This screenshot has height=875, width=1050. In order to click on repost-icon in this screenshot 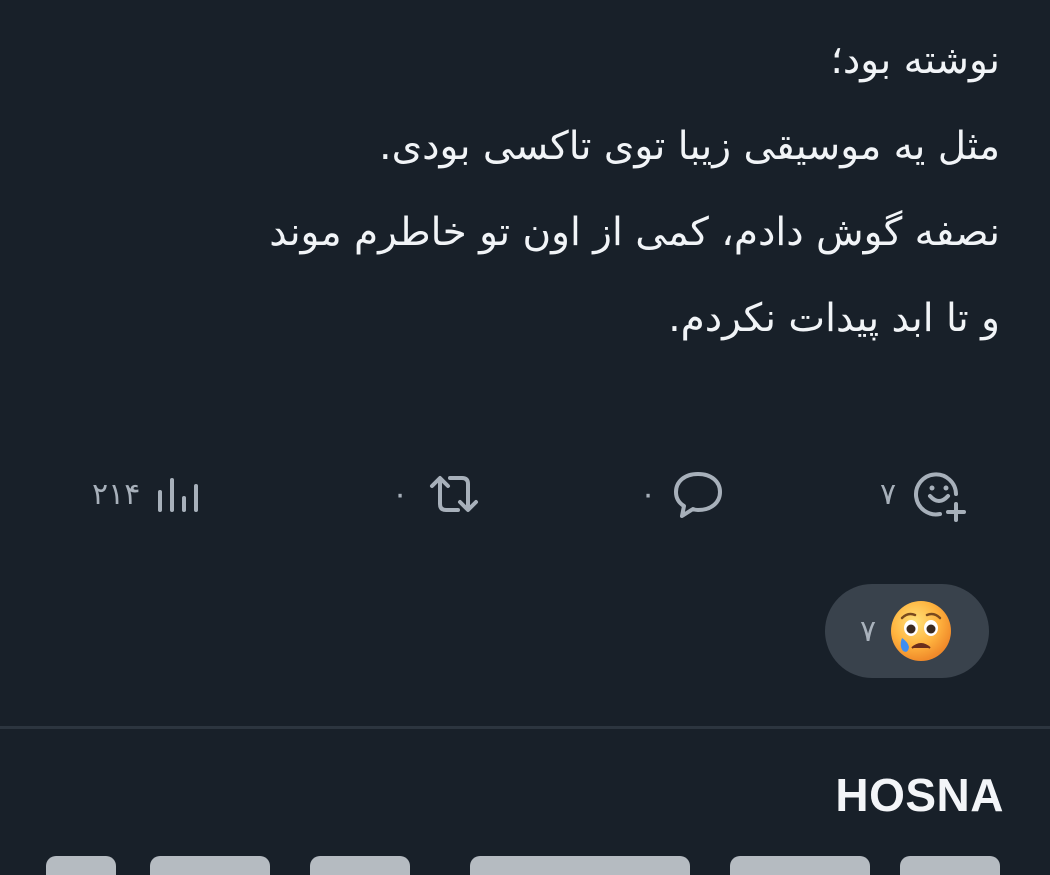, I will do `click(454, 494)`.